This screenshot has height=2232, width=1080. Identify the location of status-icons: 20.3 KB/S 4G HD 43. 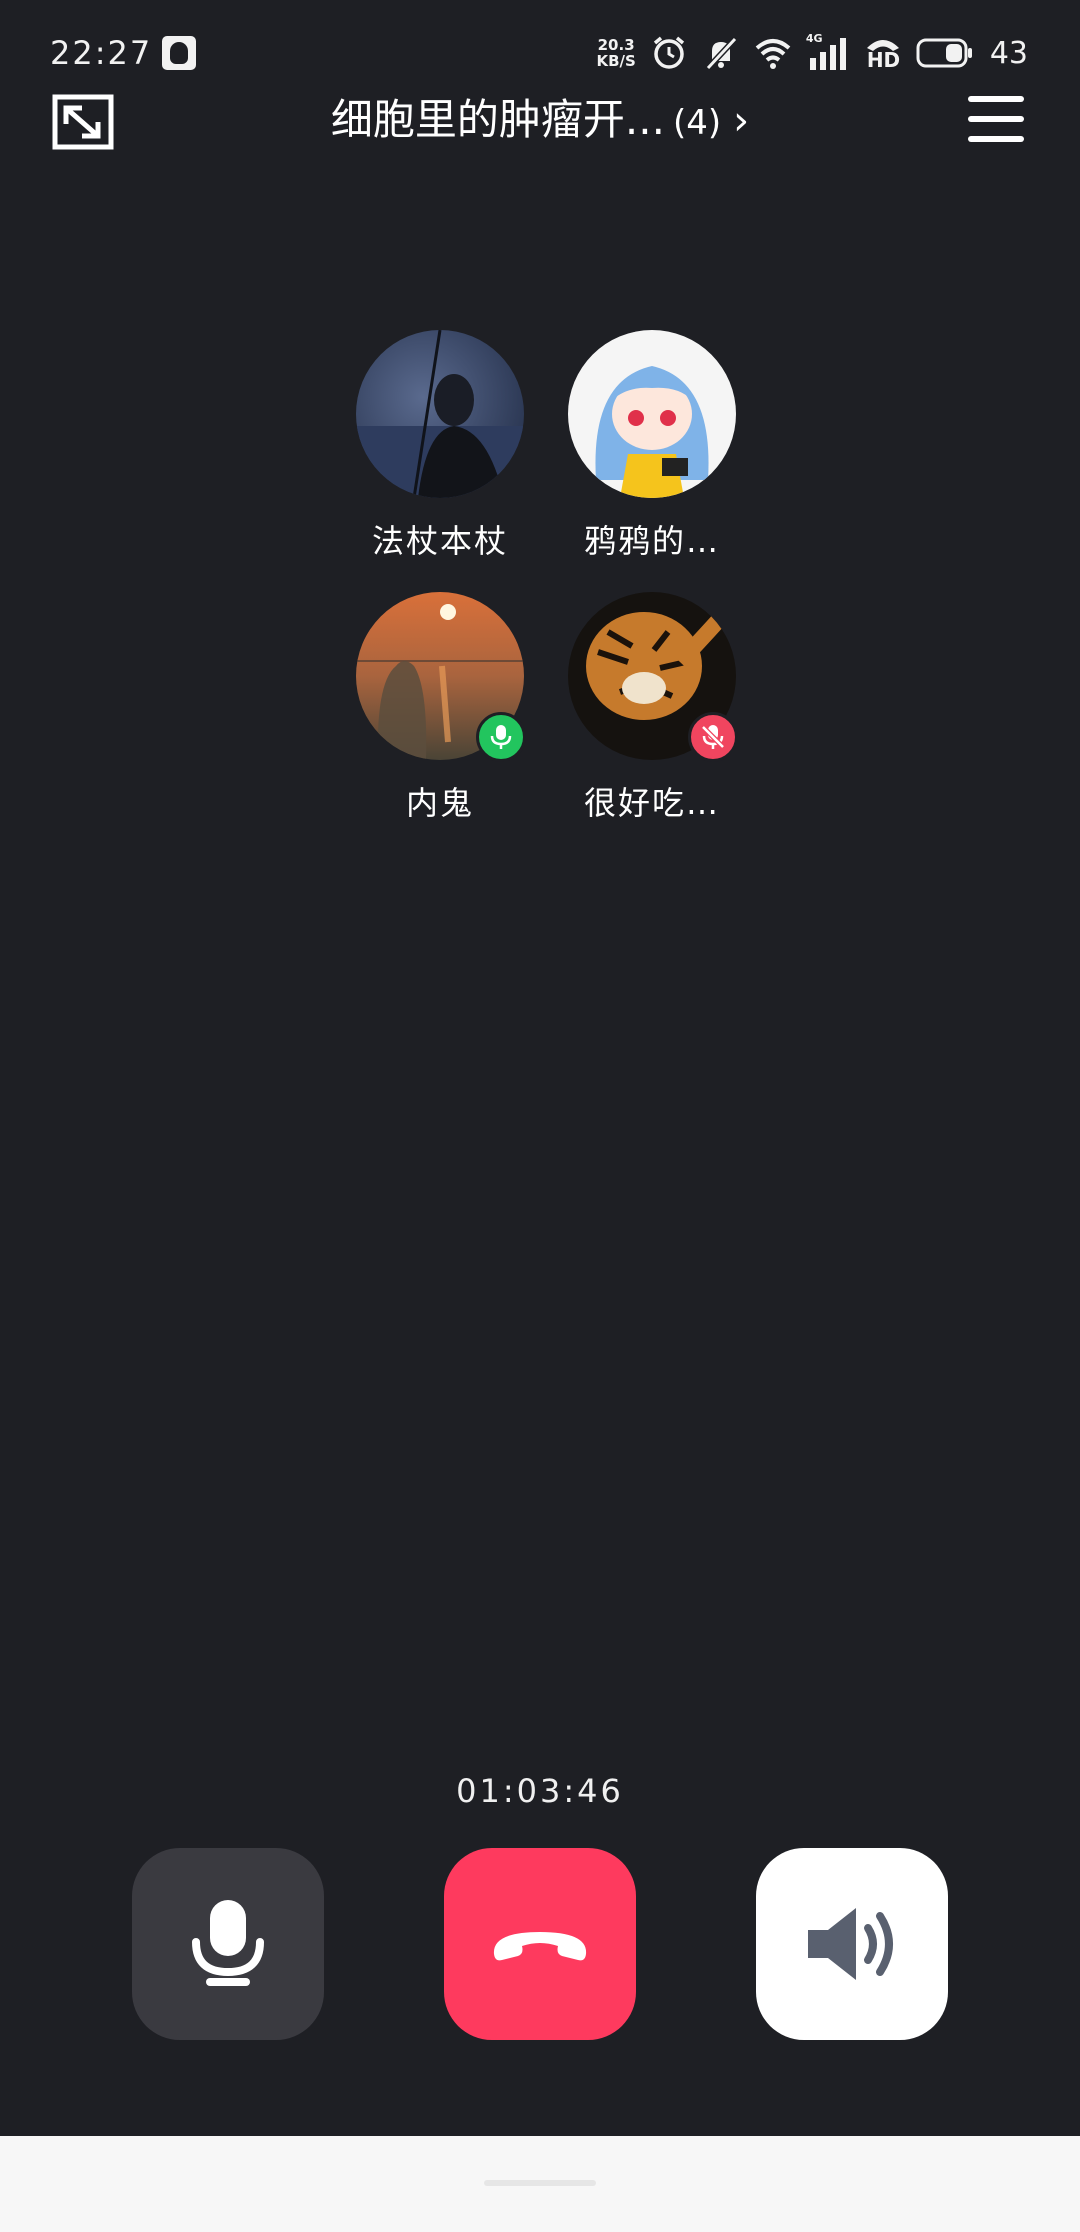
(812, 53).